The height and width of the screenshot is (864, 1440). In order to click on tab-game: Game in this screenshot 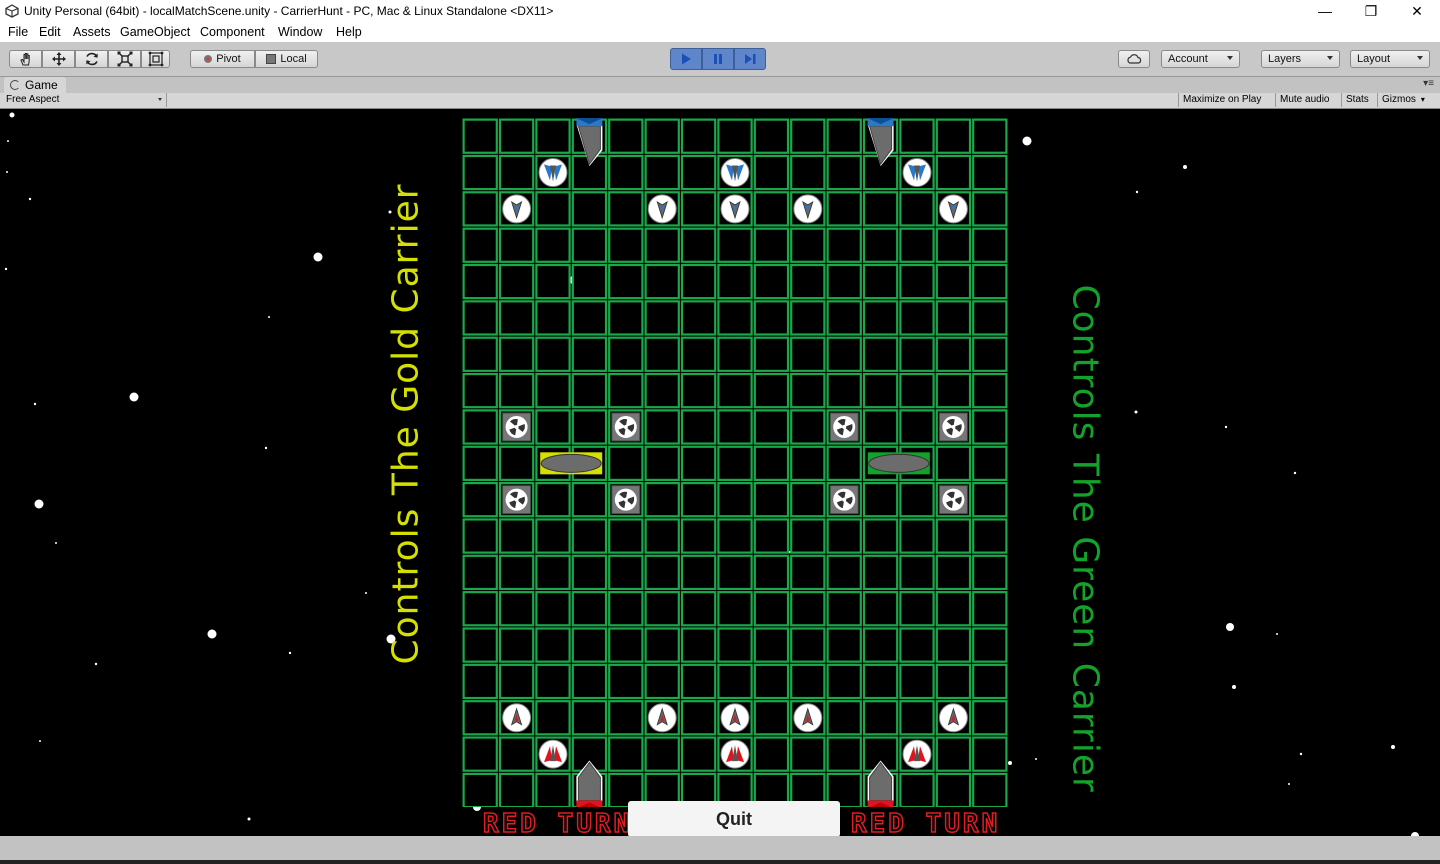, I will do `click(35, 85)`.